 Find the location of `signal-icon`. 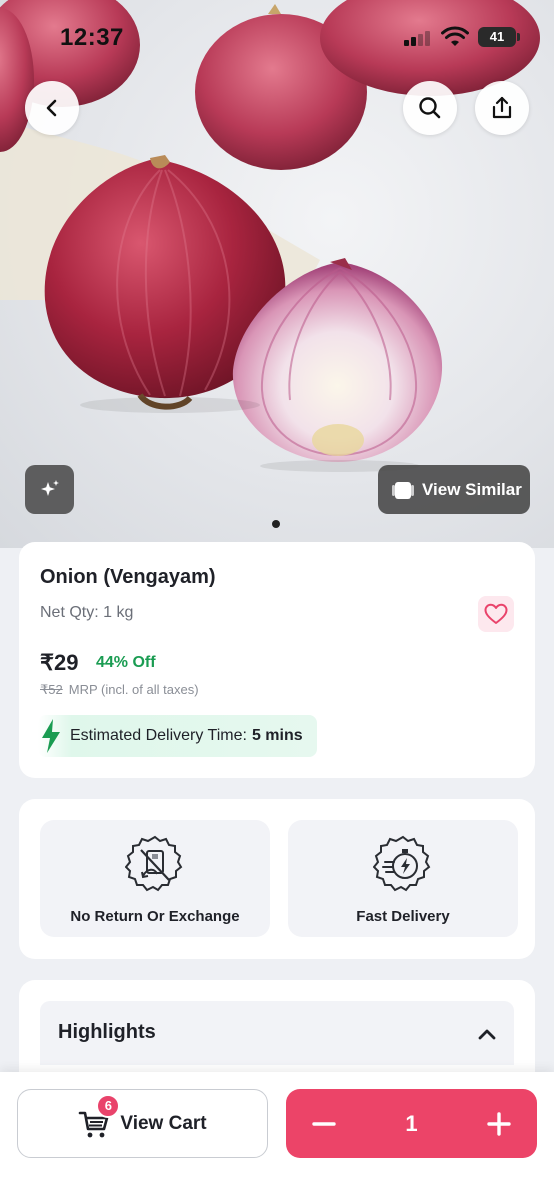

signal-icon is located at coordinates (418, 38).